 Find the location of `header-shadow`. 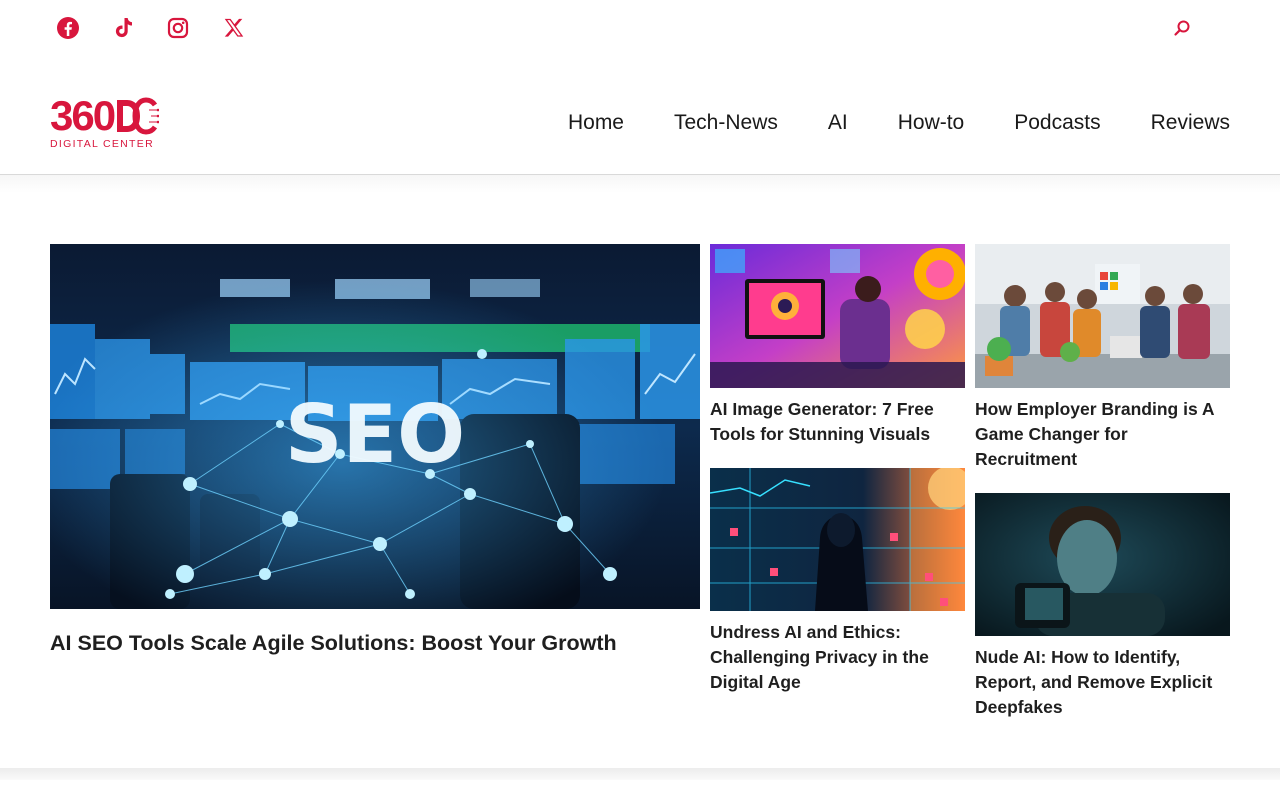

header-shadow is located at coordinates (640, 184).